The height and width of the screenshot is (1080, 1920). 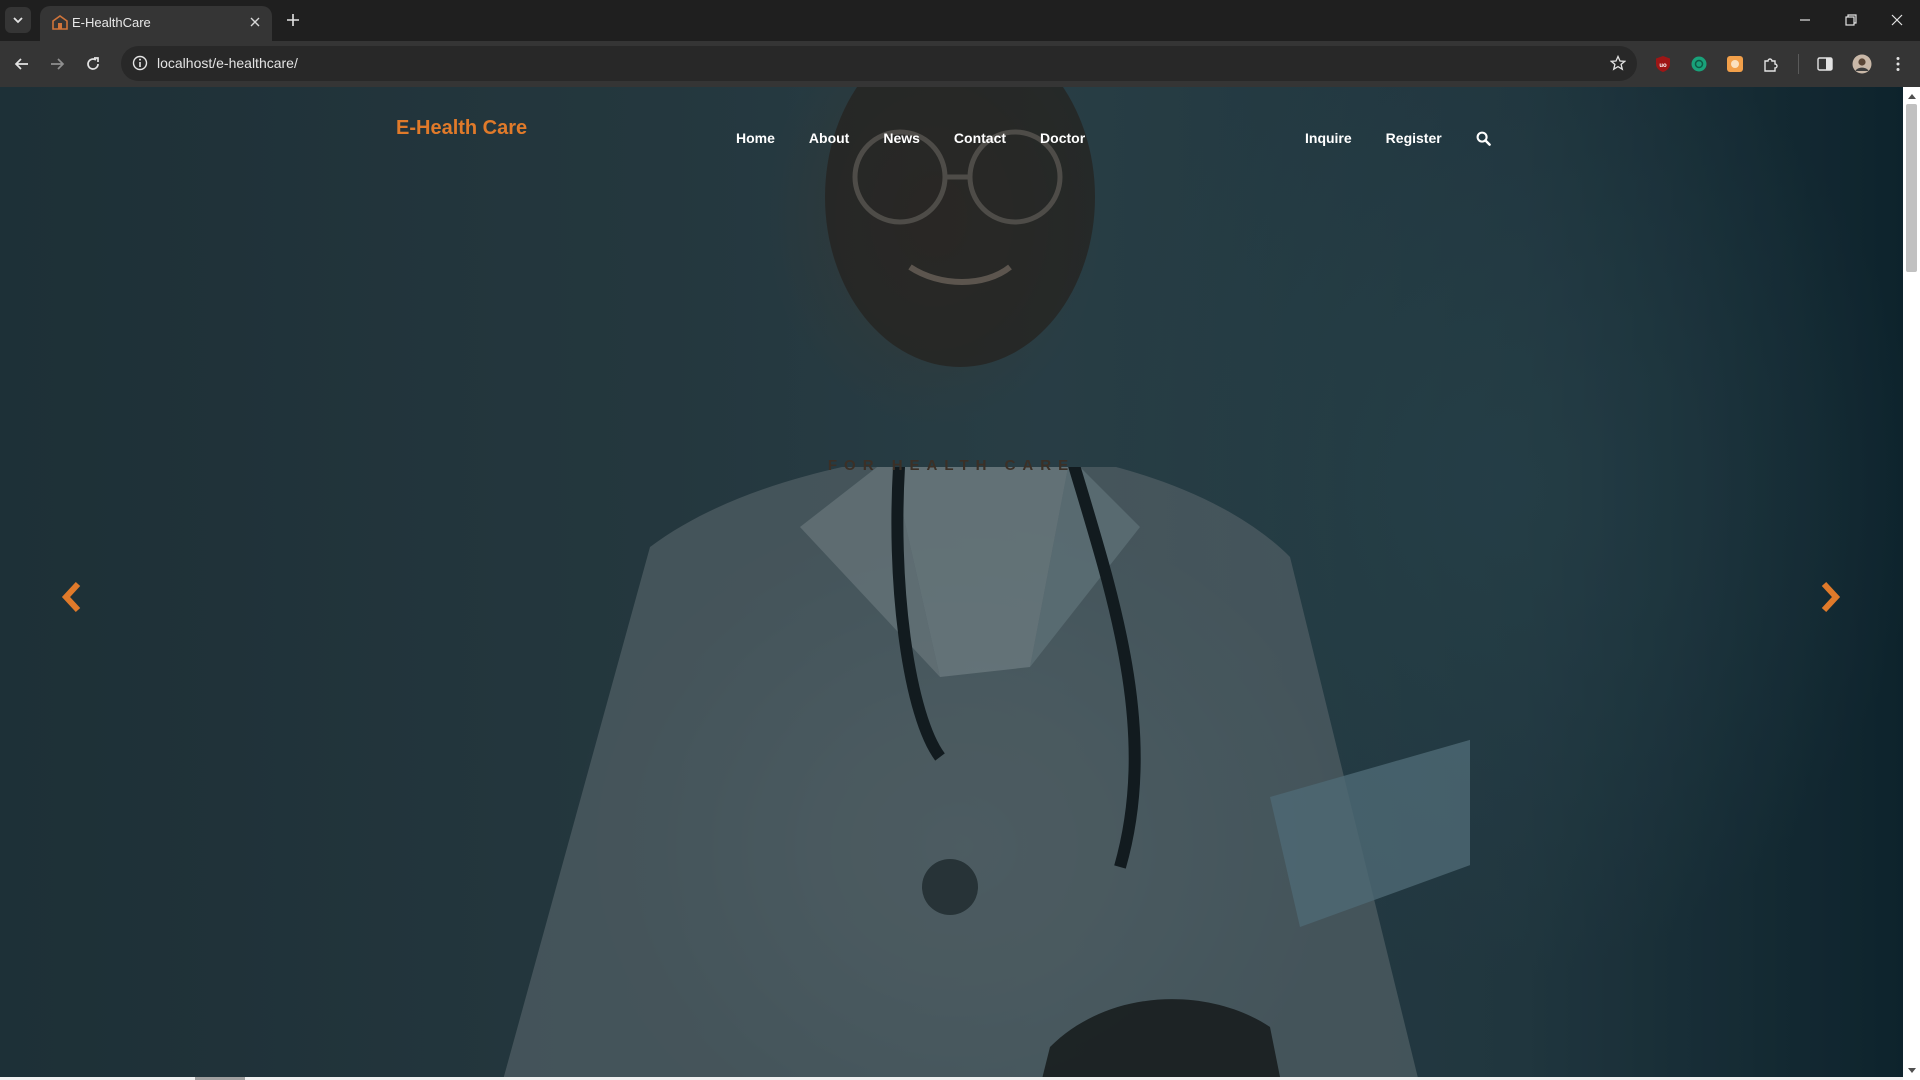 I want to click on carousel-prev-button, so click(x=72, y=597).